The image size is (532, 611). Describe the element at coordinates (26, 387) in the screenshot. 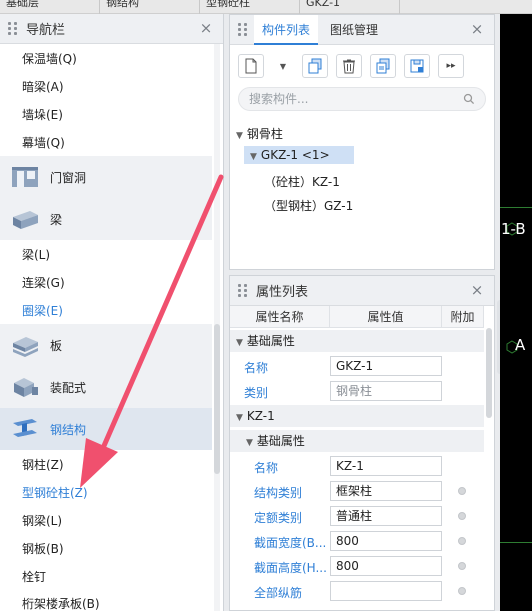

I see `prefab-icon` at that location.